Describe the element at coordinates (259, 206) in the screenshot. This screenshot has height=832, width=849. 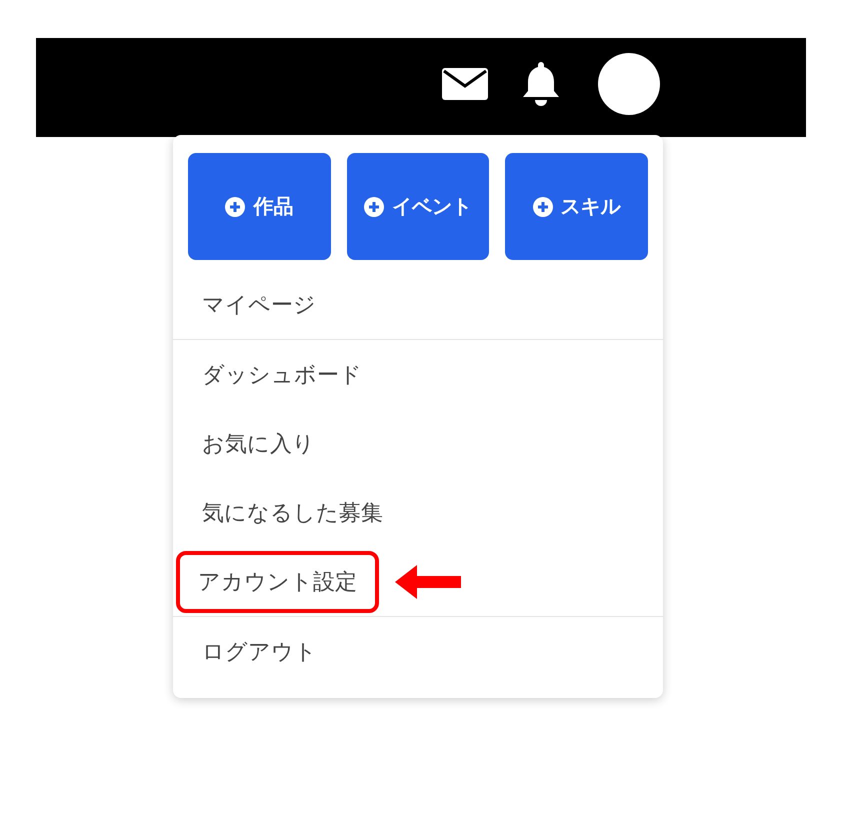
I see `create-button: 作品` at that location.